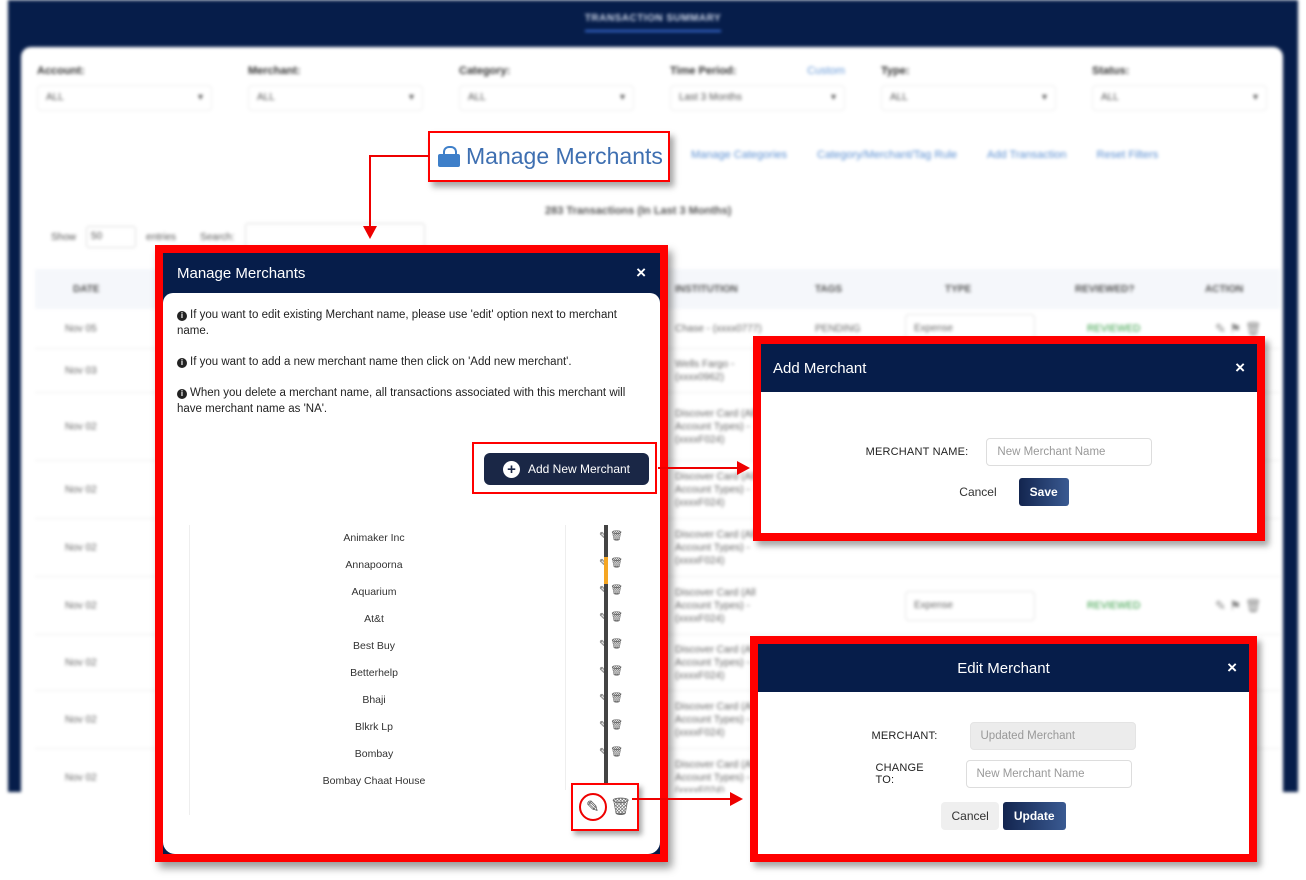 The height and width of the screenshot is (880, 1306). I want to click on modal-actions: Cancel Update, so click(1003, 816).